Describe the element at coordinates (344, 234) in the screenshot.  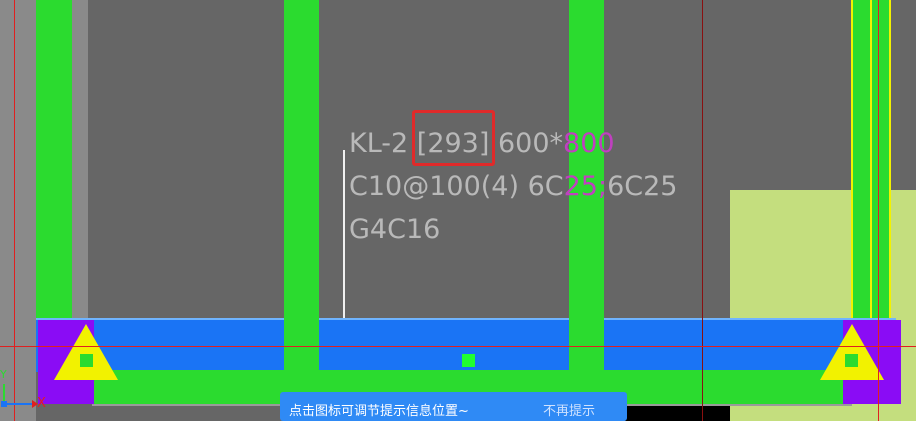
I see `annotation-leader-line` at that location.